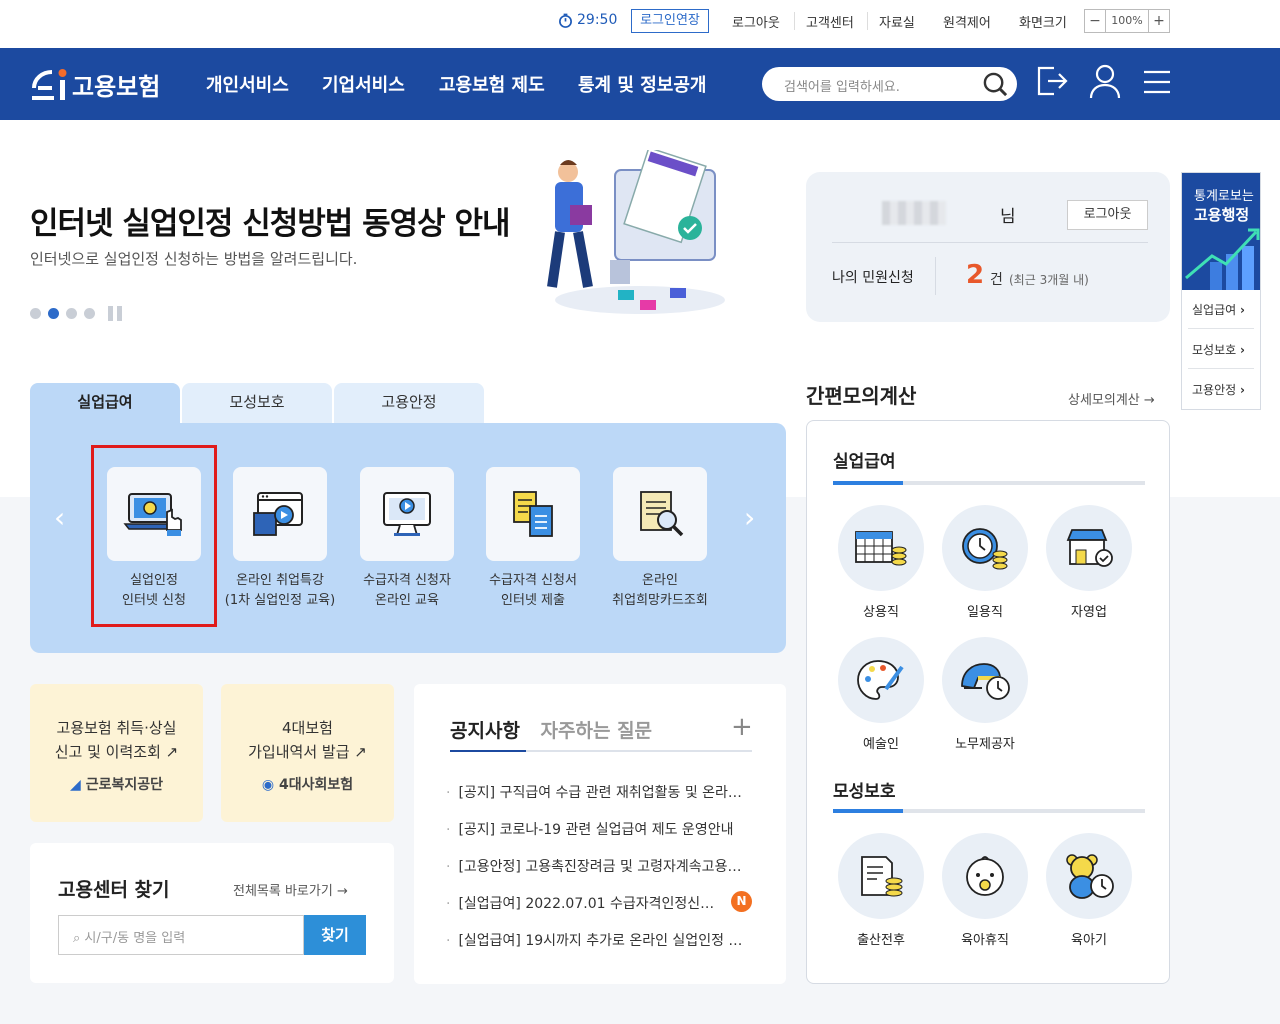 The image size is (1280, 1024). What do you see at coordinates (270, 220) in the screenshot?
I see `hero-title: 인터넷 실업인정 신청방법 동영상 안내` at bounding box center [270, 220].